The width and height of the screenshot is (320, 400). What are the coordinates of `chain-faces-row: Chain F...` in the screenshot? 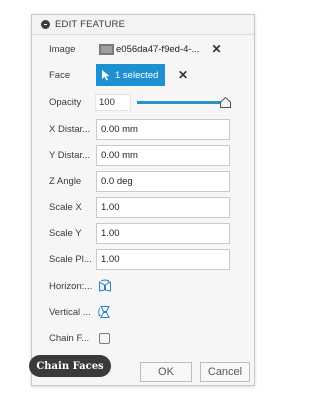 It's located at (143, 338).